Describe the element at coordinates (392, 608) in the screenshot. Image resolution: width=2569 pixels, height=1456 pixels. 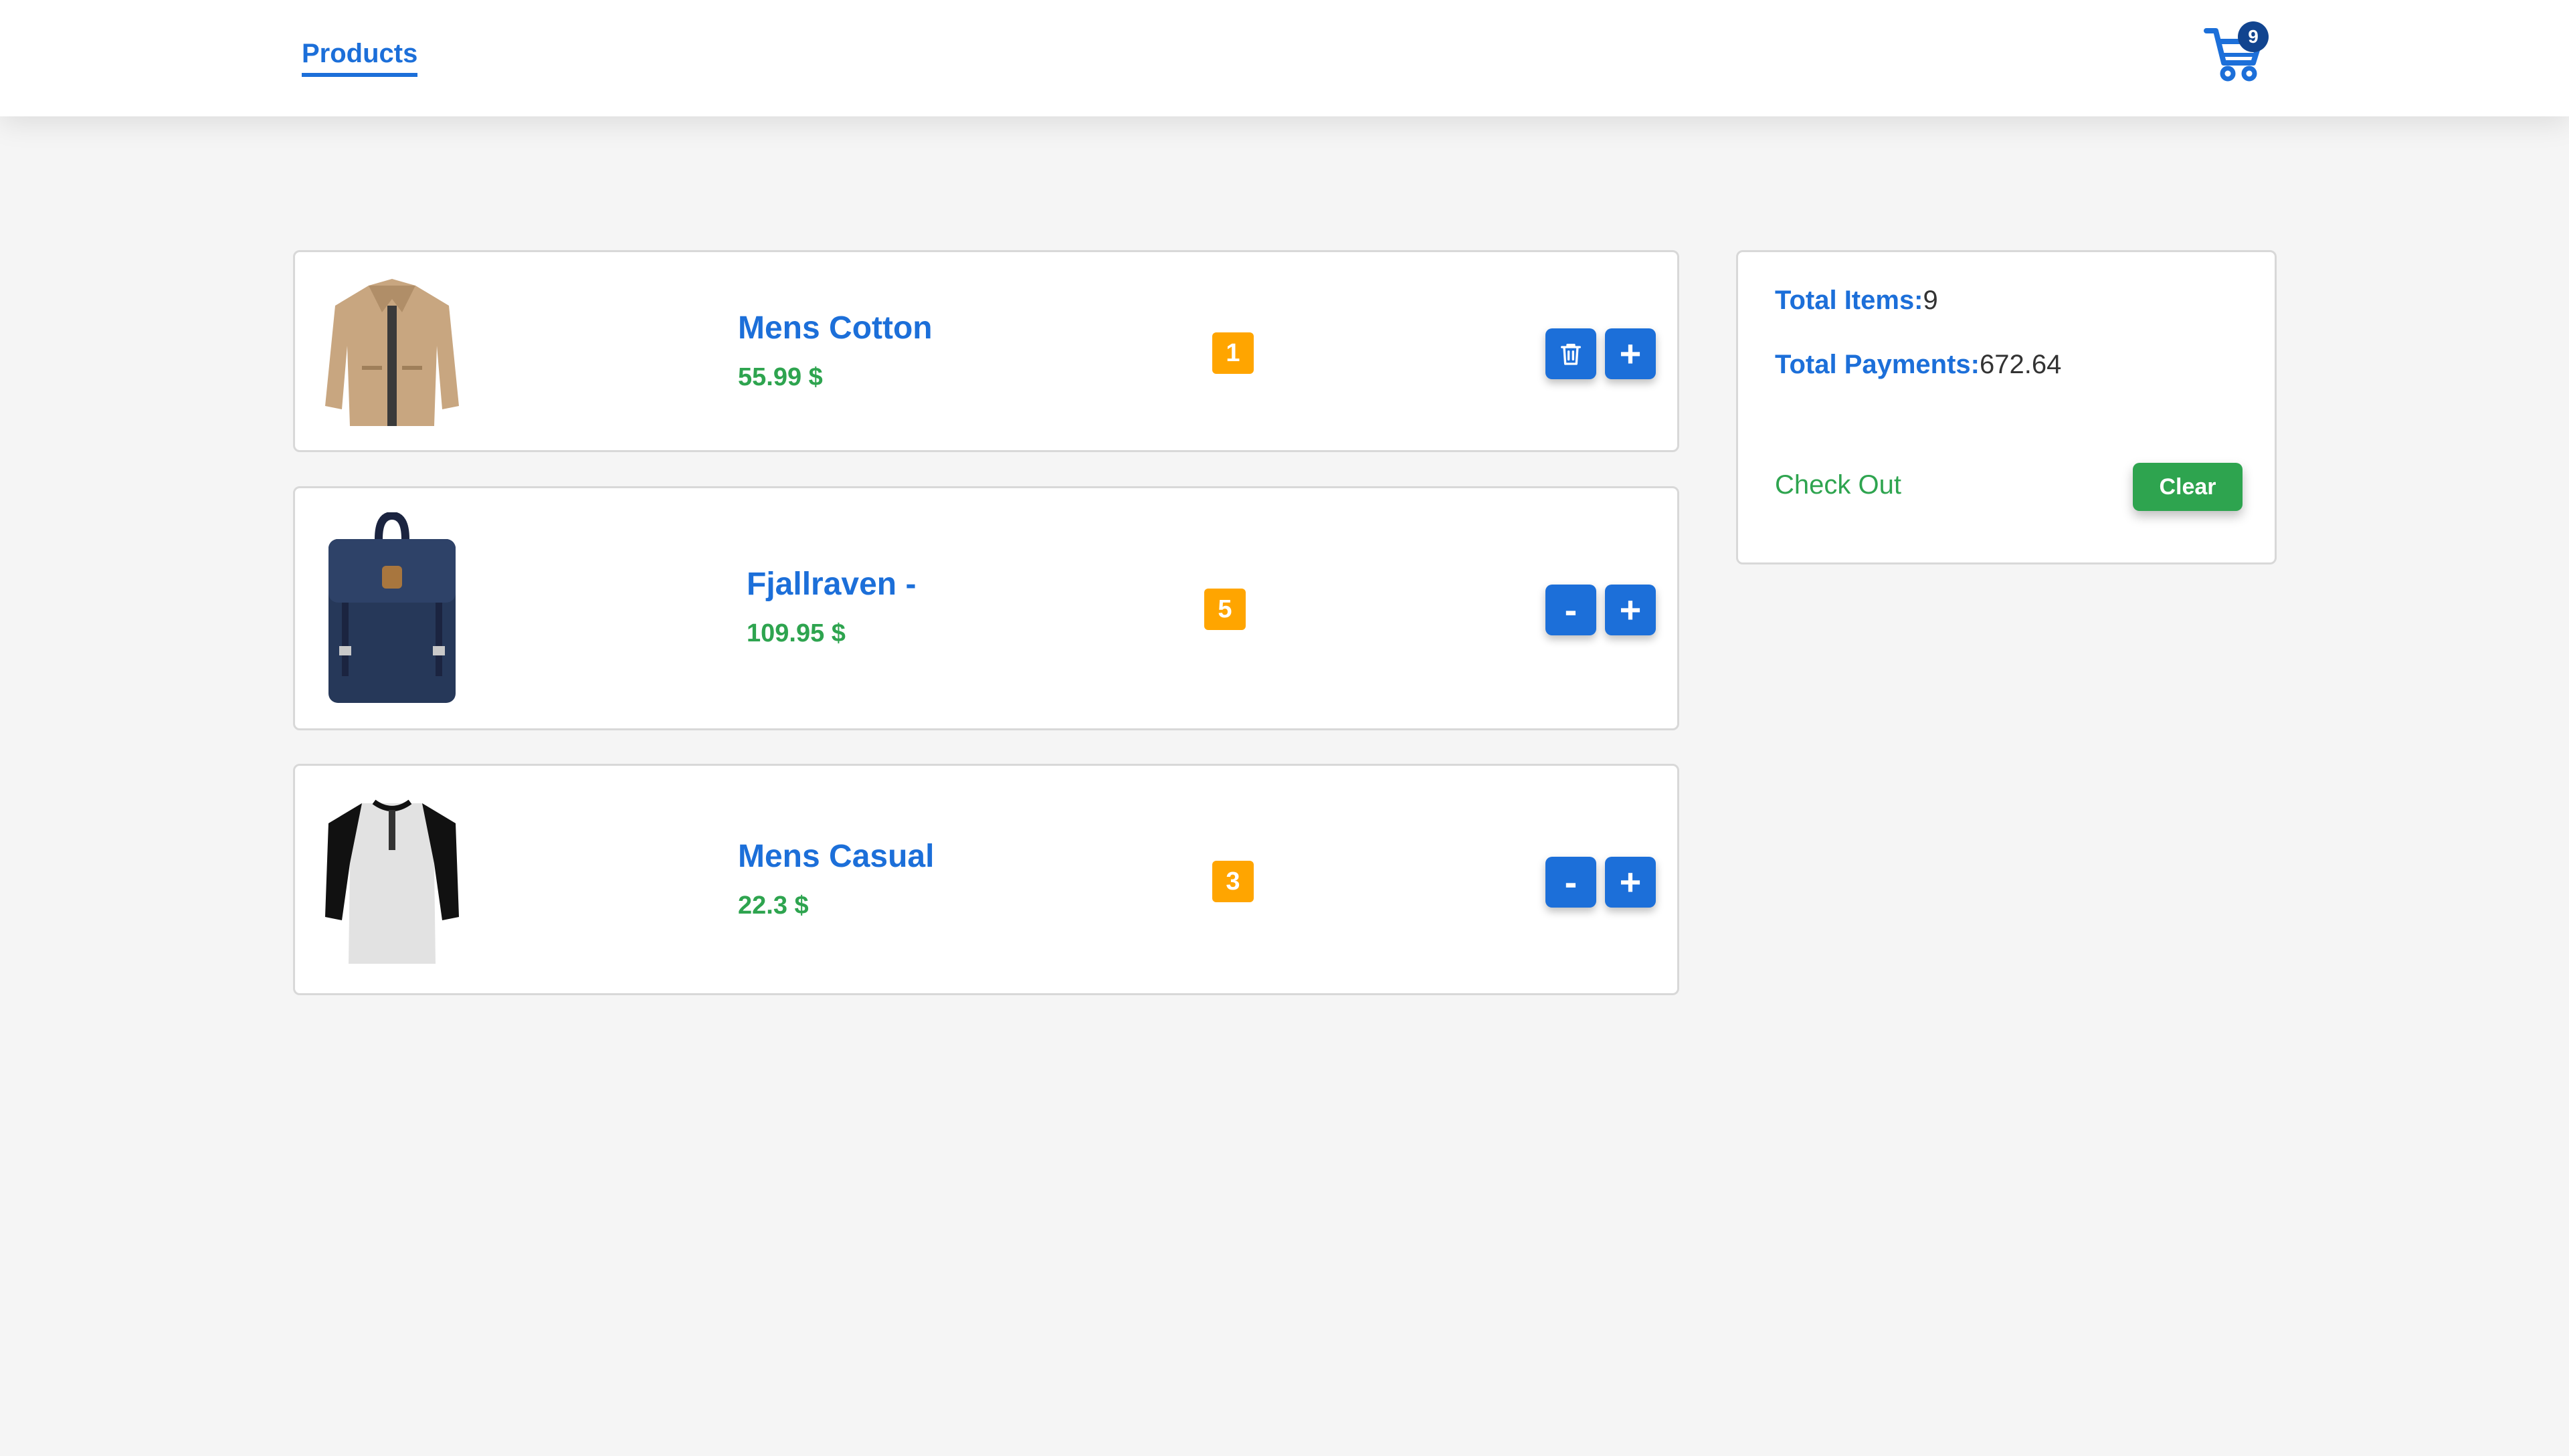
I see `product-image-backpack` at that location.